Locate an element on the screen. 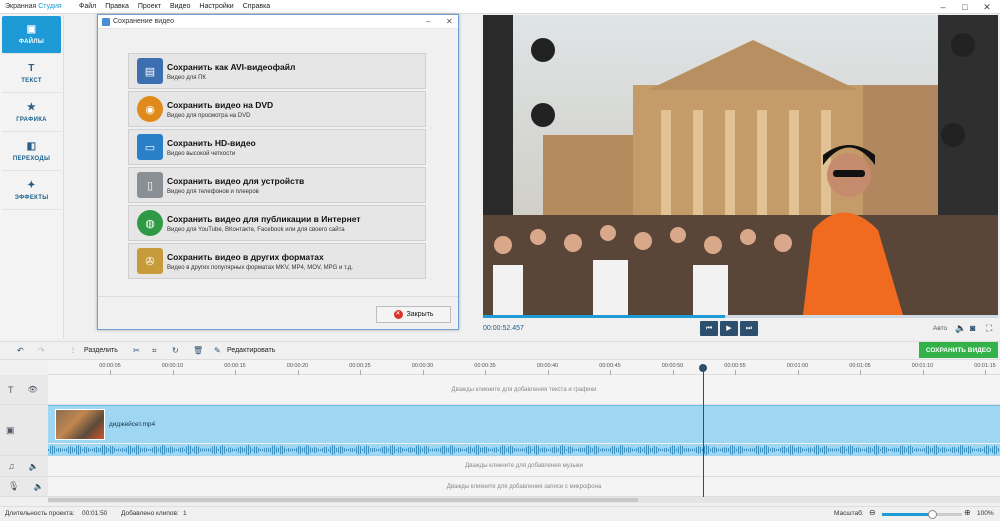 This screenshot has height=521, width=1000. zoom-slider is located at coordinates (922, 514).